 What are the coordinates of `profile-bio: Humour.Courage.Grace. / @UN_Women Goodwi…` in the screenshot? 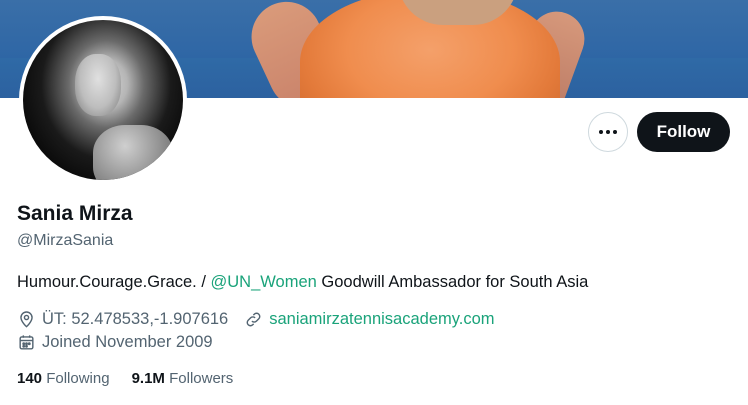 It's located at (302, 282).